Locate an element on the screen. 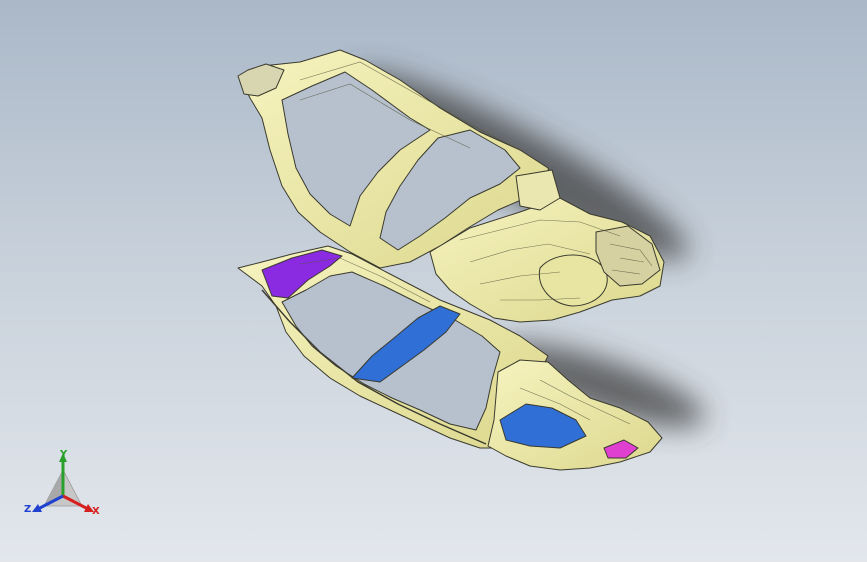 Image resolution: width=867 pixels, height=562 pixels. triad-y-label: Y is located at coordinates (64, 454).